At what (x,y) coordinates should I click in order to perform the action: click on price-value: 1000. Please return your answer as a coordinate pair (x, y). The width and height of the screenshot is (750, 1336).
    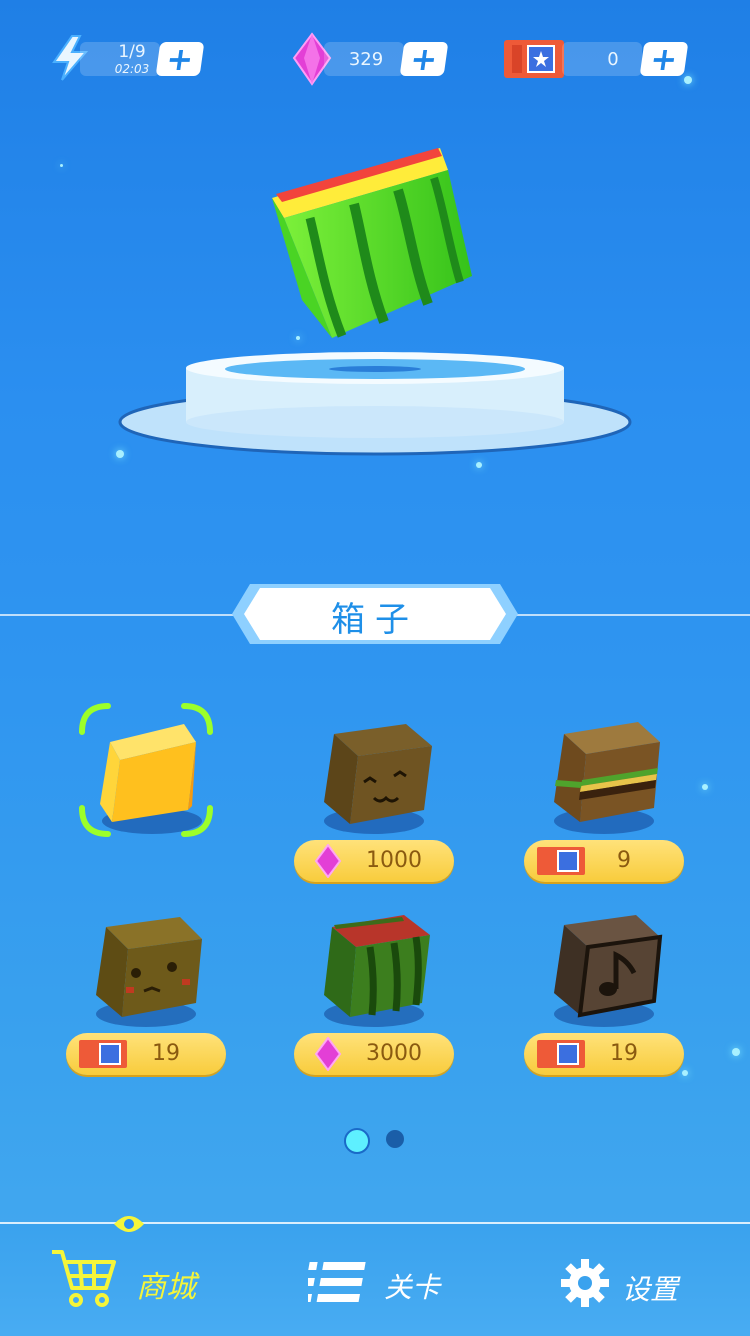
    Looking at the image, I should click on (394, 860).